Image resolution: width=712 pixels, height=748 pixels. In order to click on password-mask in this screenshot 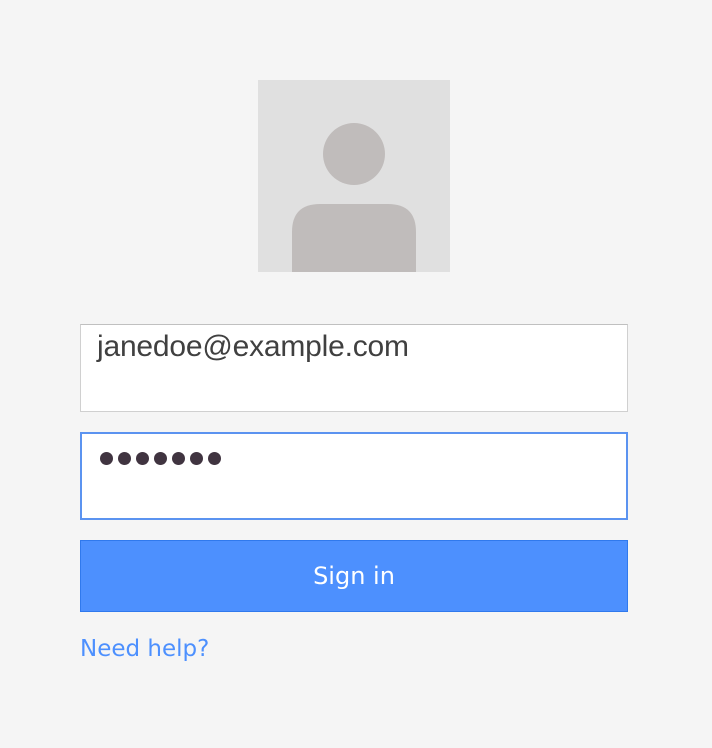, I will do `click(160, 458)`.